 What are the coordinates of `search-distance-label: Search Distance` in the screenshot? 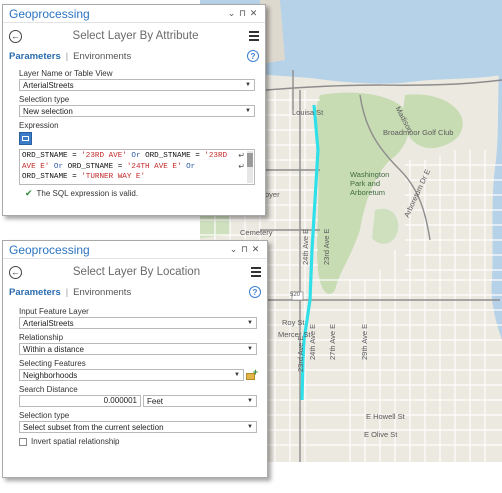 It's located at (48, 389).